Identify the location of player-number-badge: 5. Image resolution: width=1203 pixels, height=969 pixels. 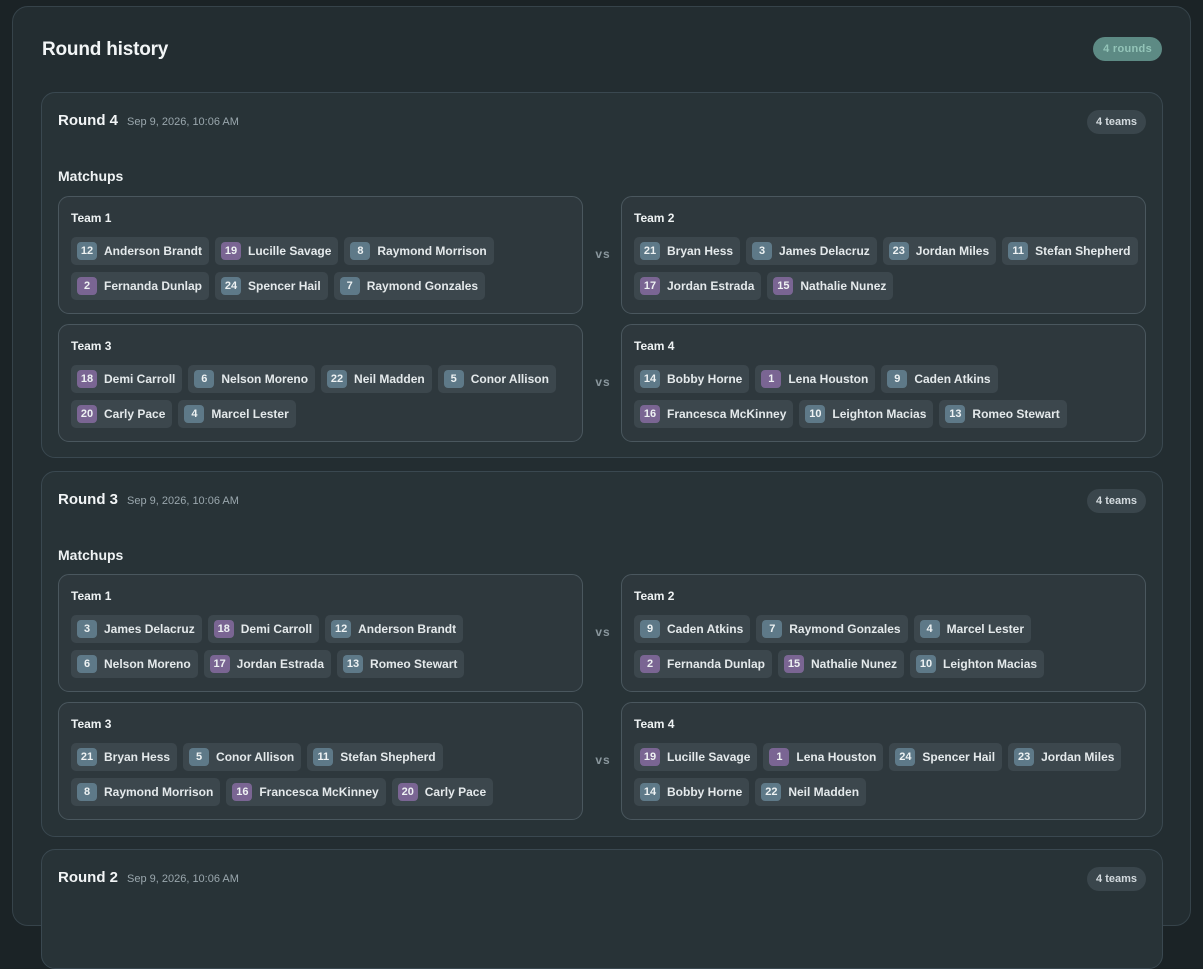
(453, 379).